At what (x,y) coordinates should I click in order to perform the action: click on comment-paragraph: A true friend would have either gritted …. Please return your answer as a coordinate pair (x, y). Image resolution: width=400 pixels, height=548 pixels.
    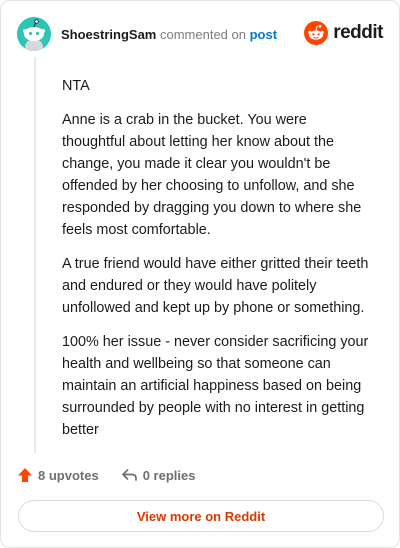
    Looking at the image, I should click on (215, 286).